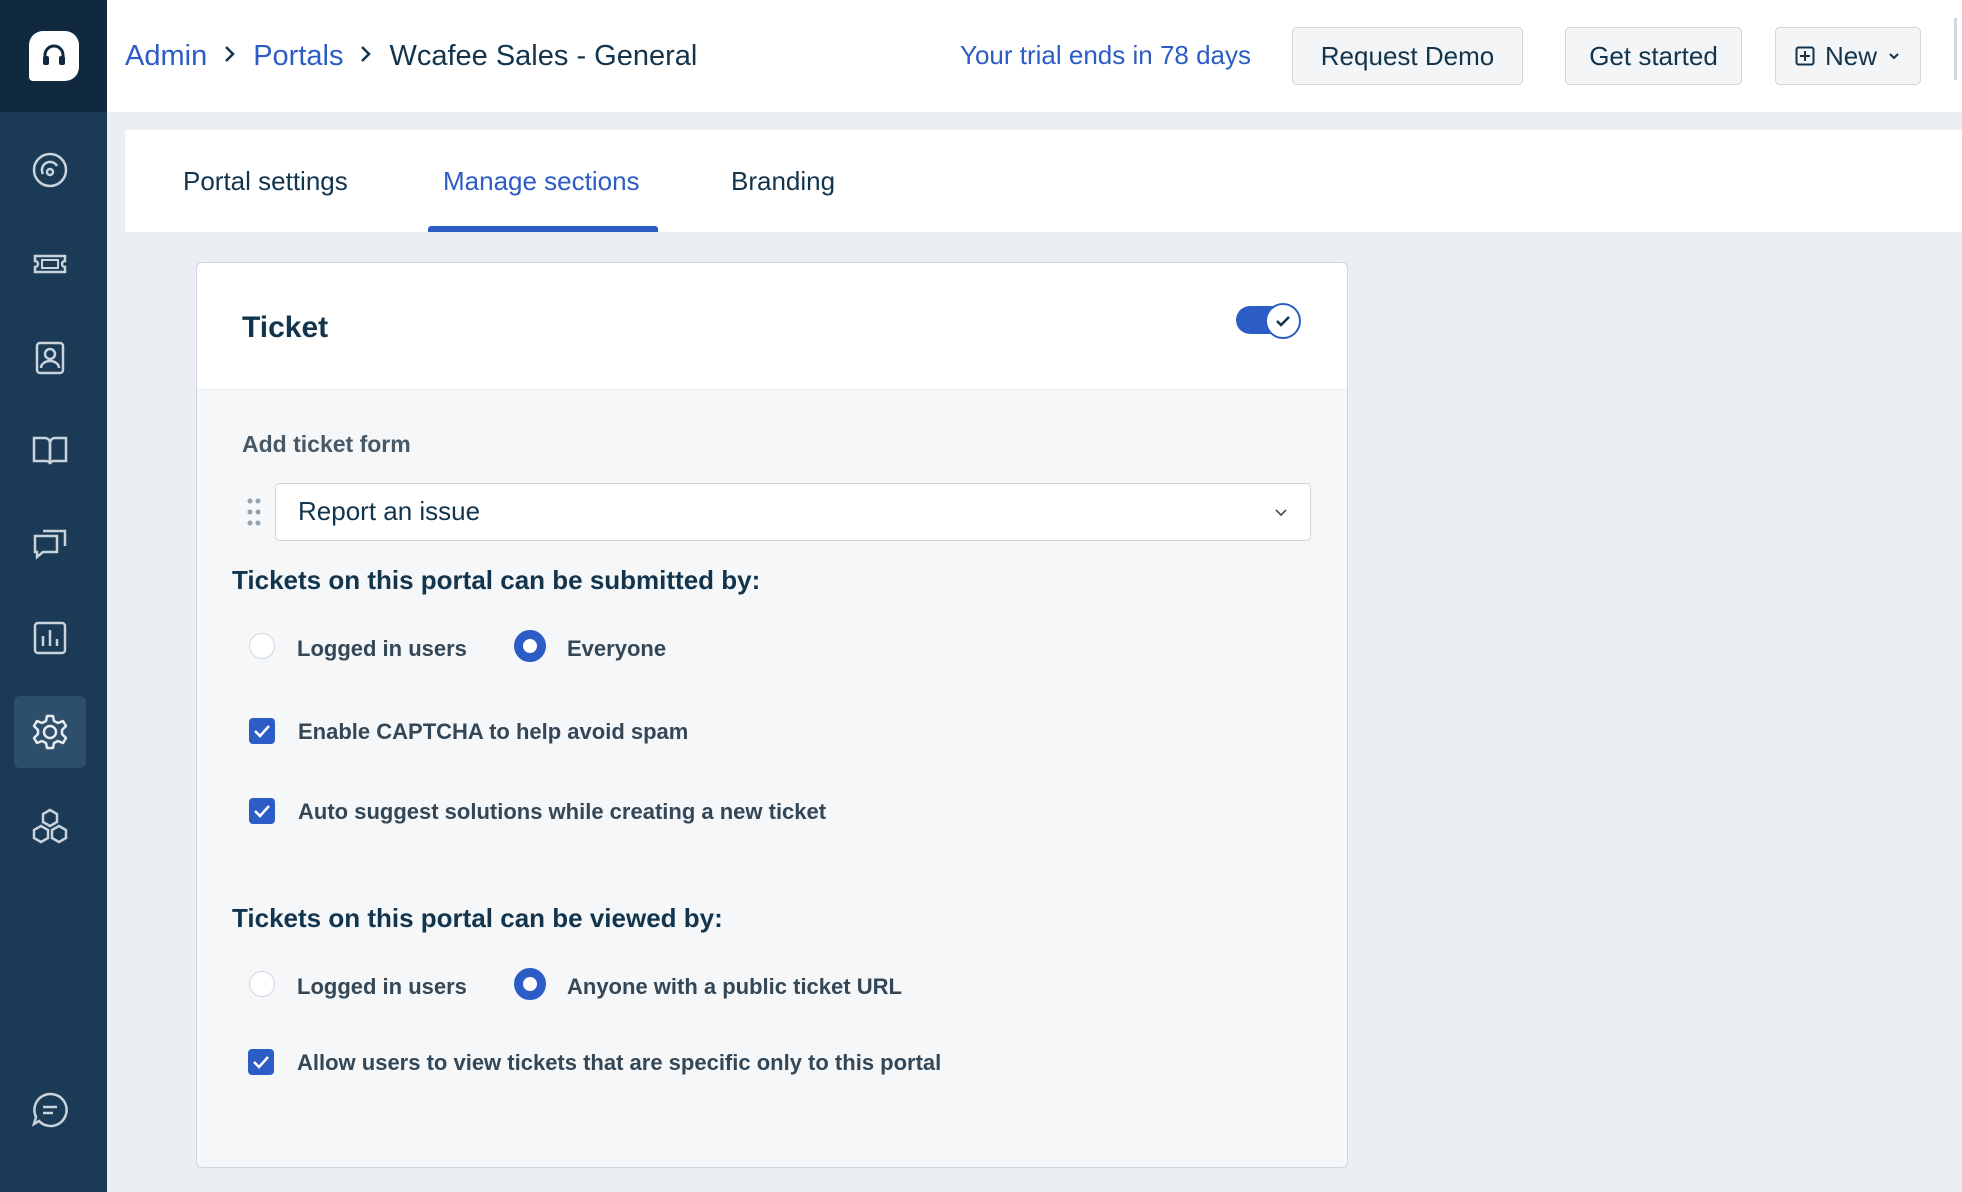 The image size is (1962, 1192). Describe the element at coordinates (541, 181) in the screenshot. I see `tab-manage-sections: Manage sections` at that location.